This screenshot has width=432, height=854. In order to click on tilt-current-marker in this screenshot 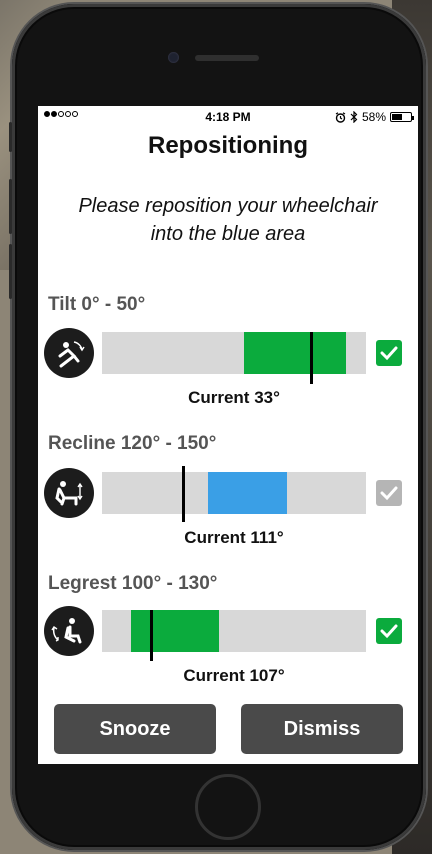, I will do `click(311, 358)`.